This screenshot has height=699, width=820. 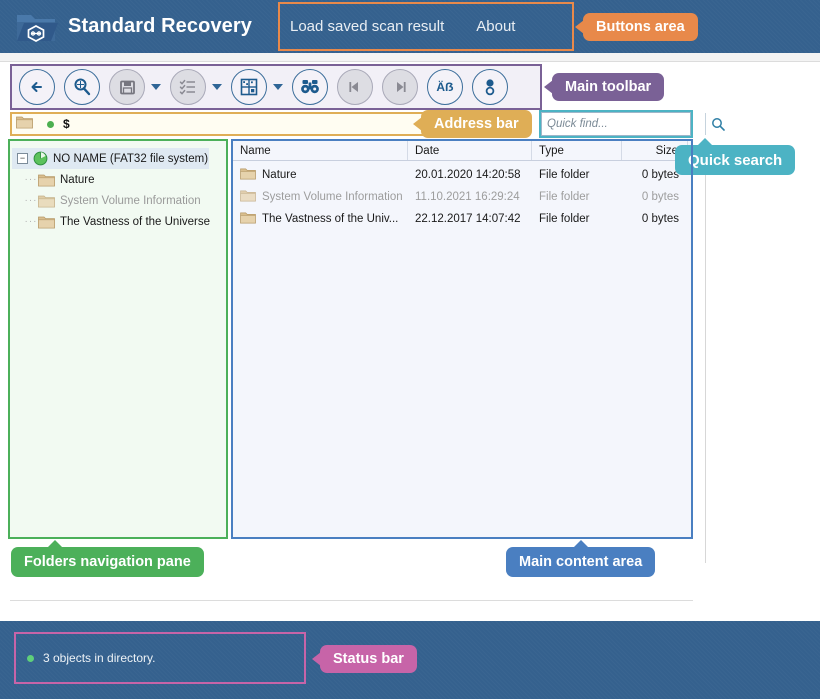 I want to click on tree-item-system-volume-information: ··· System Volume Information, so click(x=118, y=200).